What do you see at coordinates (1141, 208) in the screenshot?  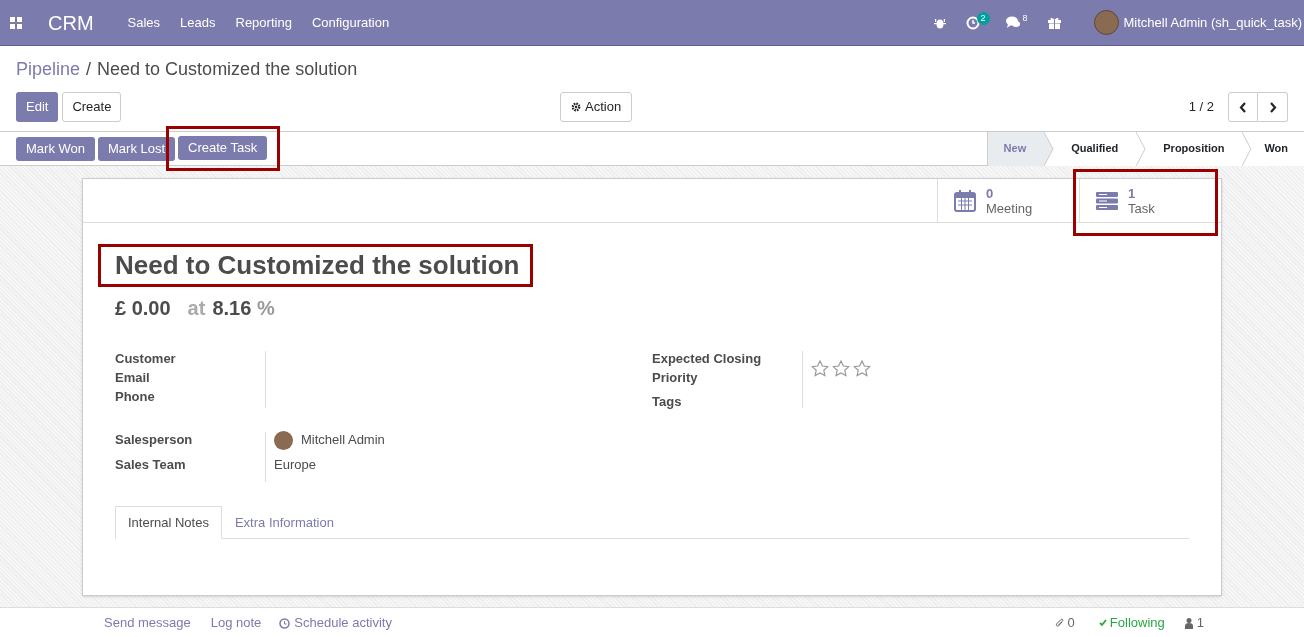 I see `smart-button-label: Task` at bounding box center [1141, 208].